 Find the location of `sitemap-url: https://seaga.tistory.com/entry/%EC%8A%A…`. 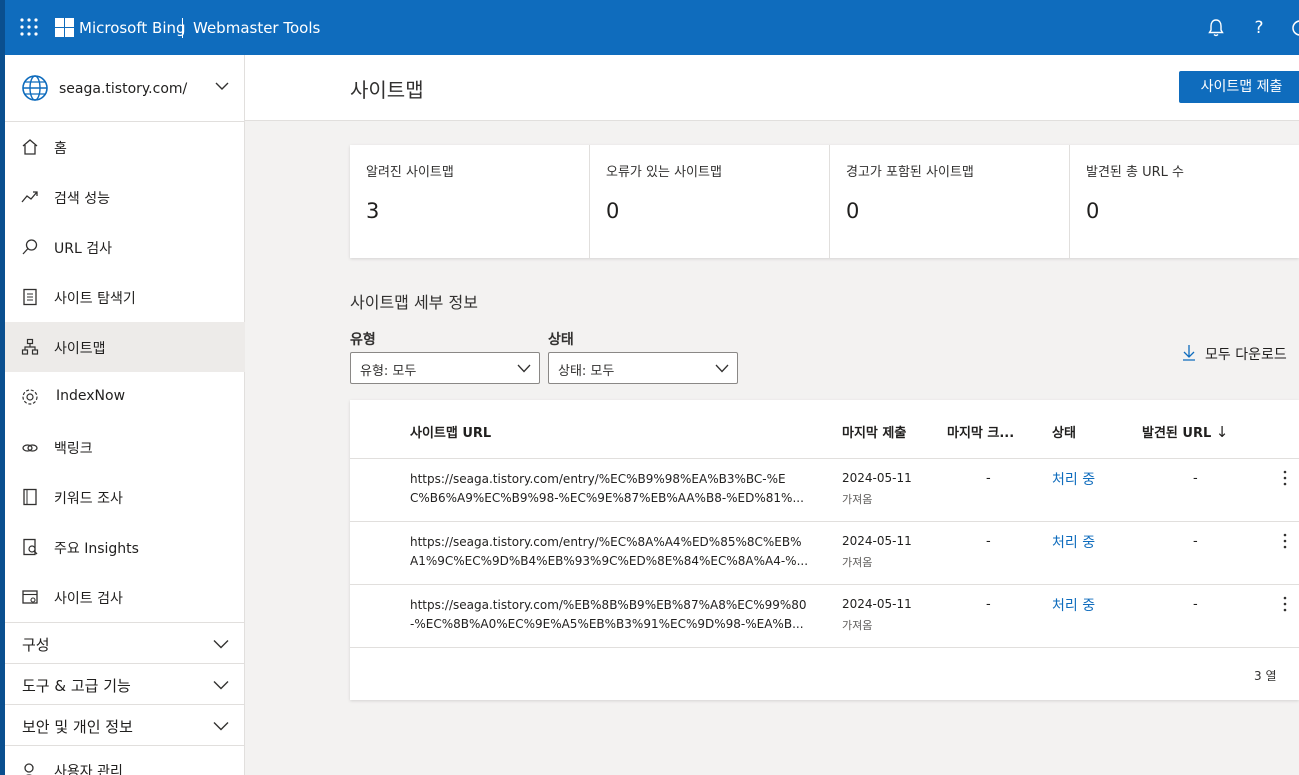

sitemap-url: https://seaga.tistory.com/entry/%EC%8A%A… is located at coordinates (617, 552).